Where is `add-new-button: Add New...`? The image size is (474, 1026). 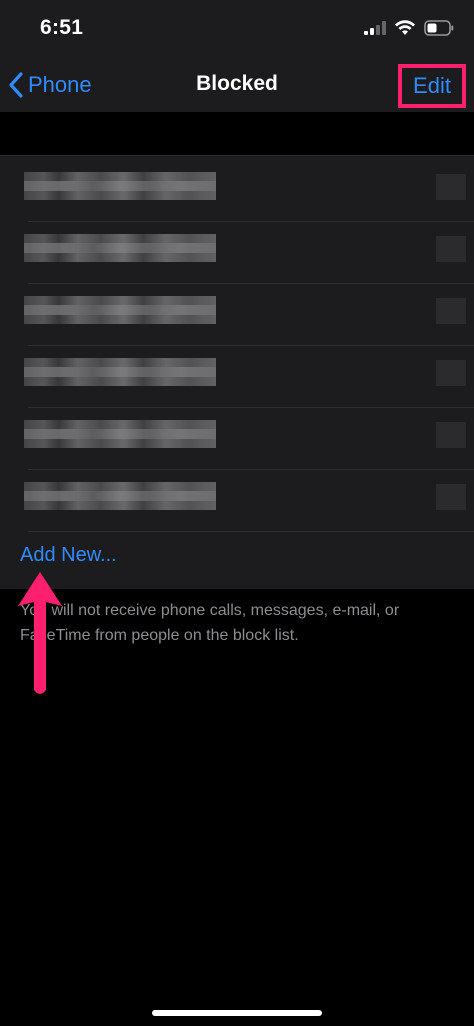
add-new-button: Add New... is located at coordinates (68, 555).